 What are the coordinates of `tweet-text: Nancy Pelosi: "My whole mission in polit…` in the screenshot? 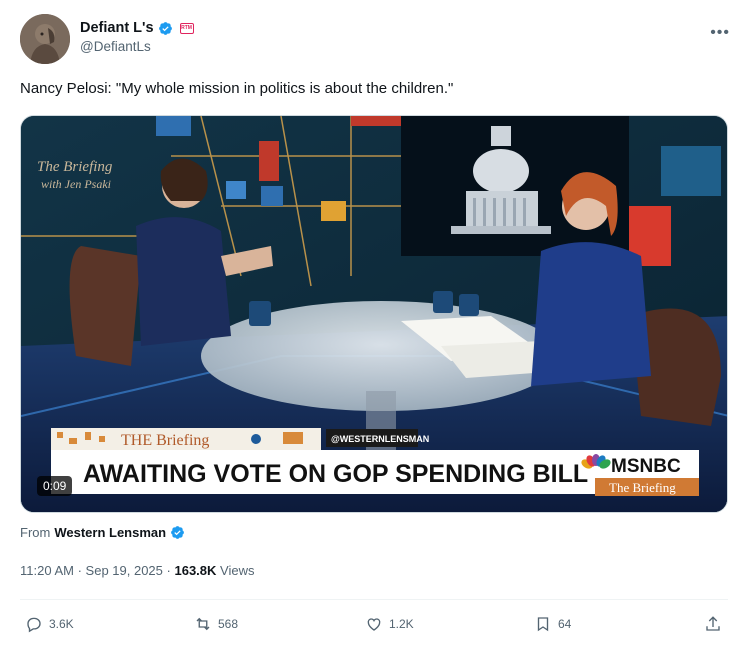 It's located at (237, 88).